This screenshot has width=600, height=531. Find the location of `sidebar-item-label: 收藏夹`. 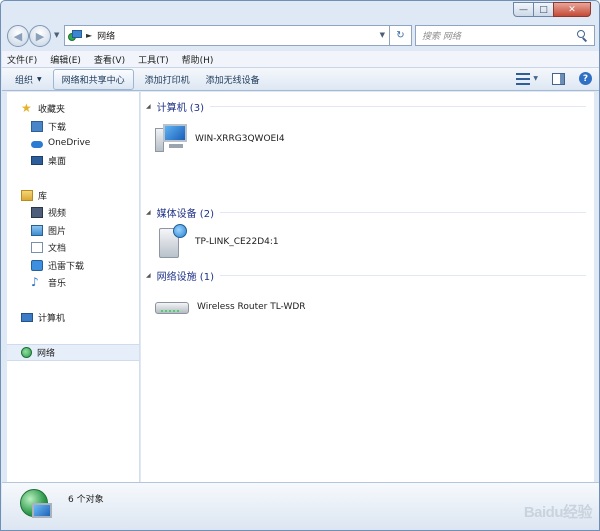

sidebar-item-label: 收藏夹 is located at coordinates (52, 109).